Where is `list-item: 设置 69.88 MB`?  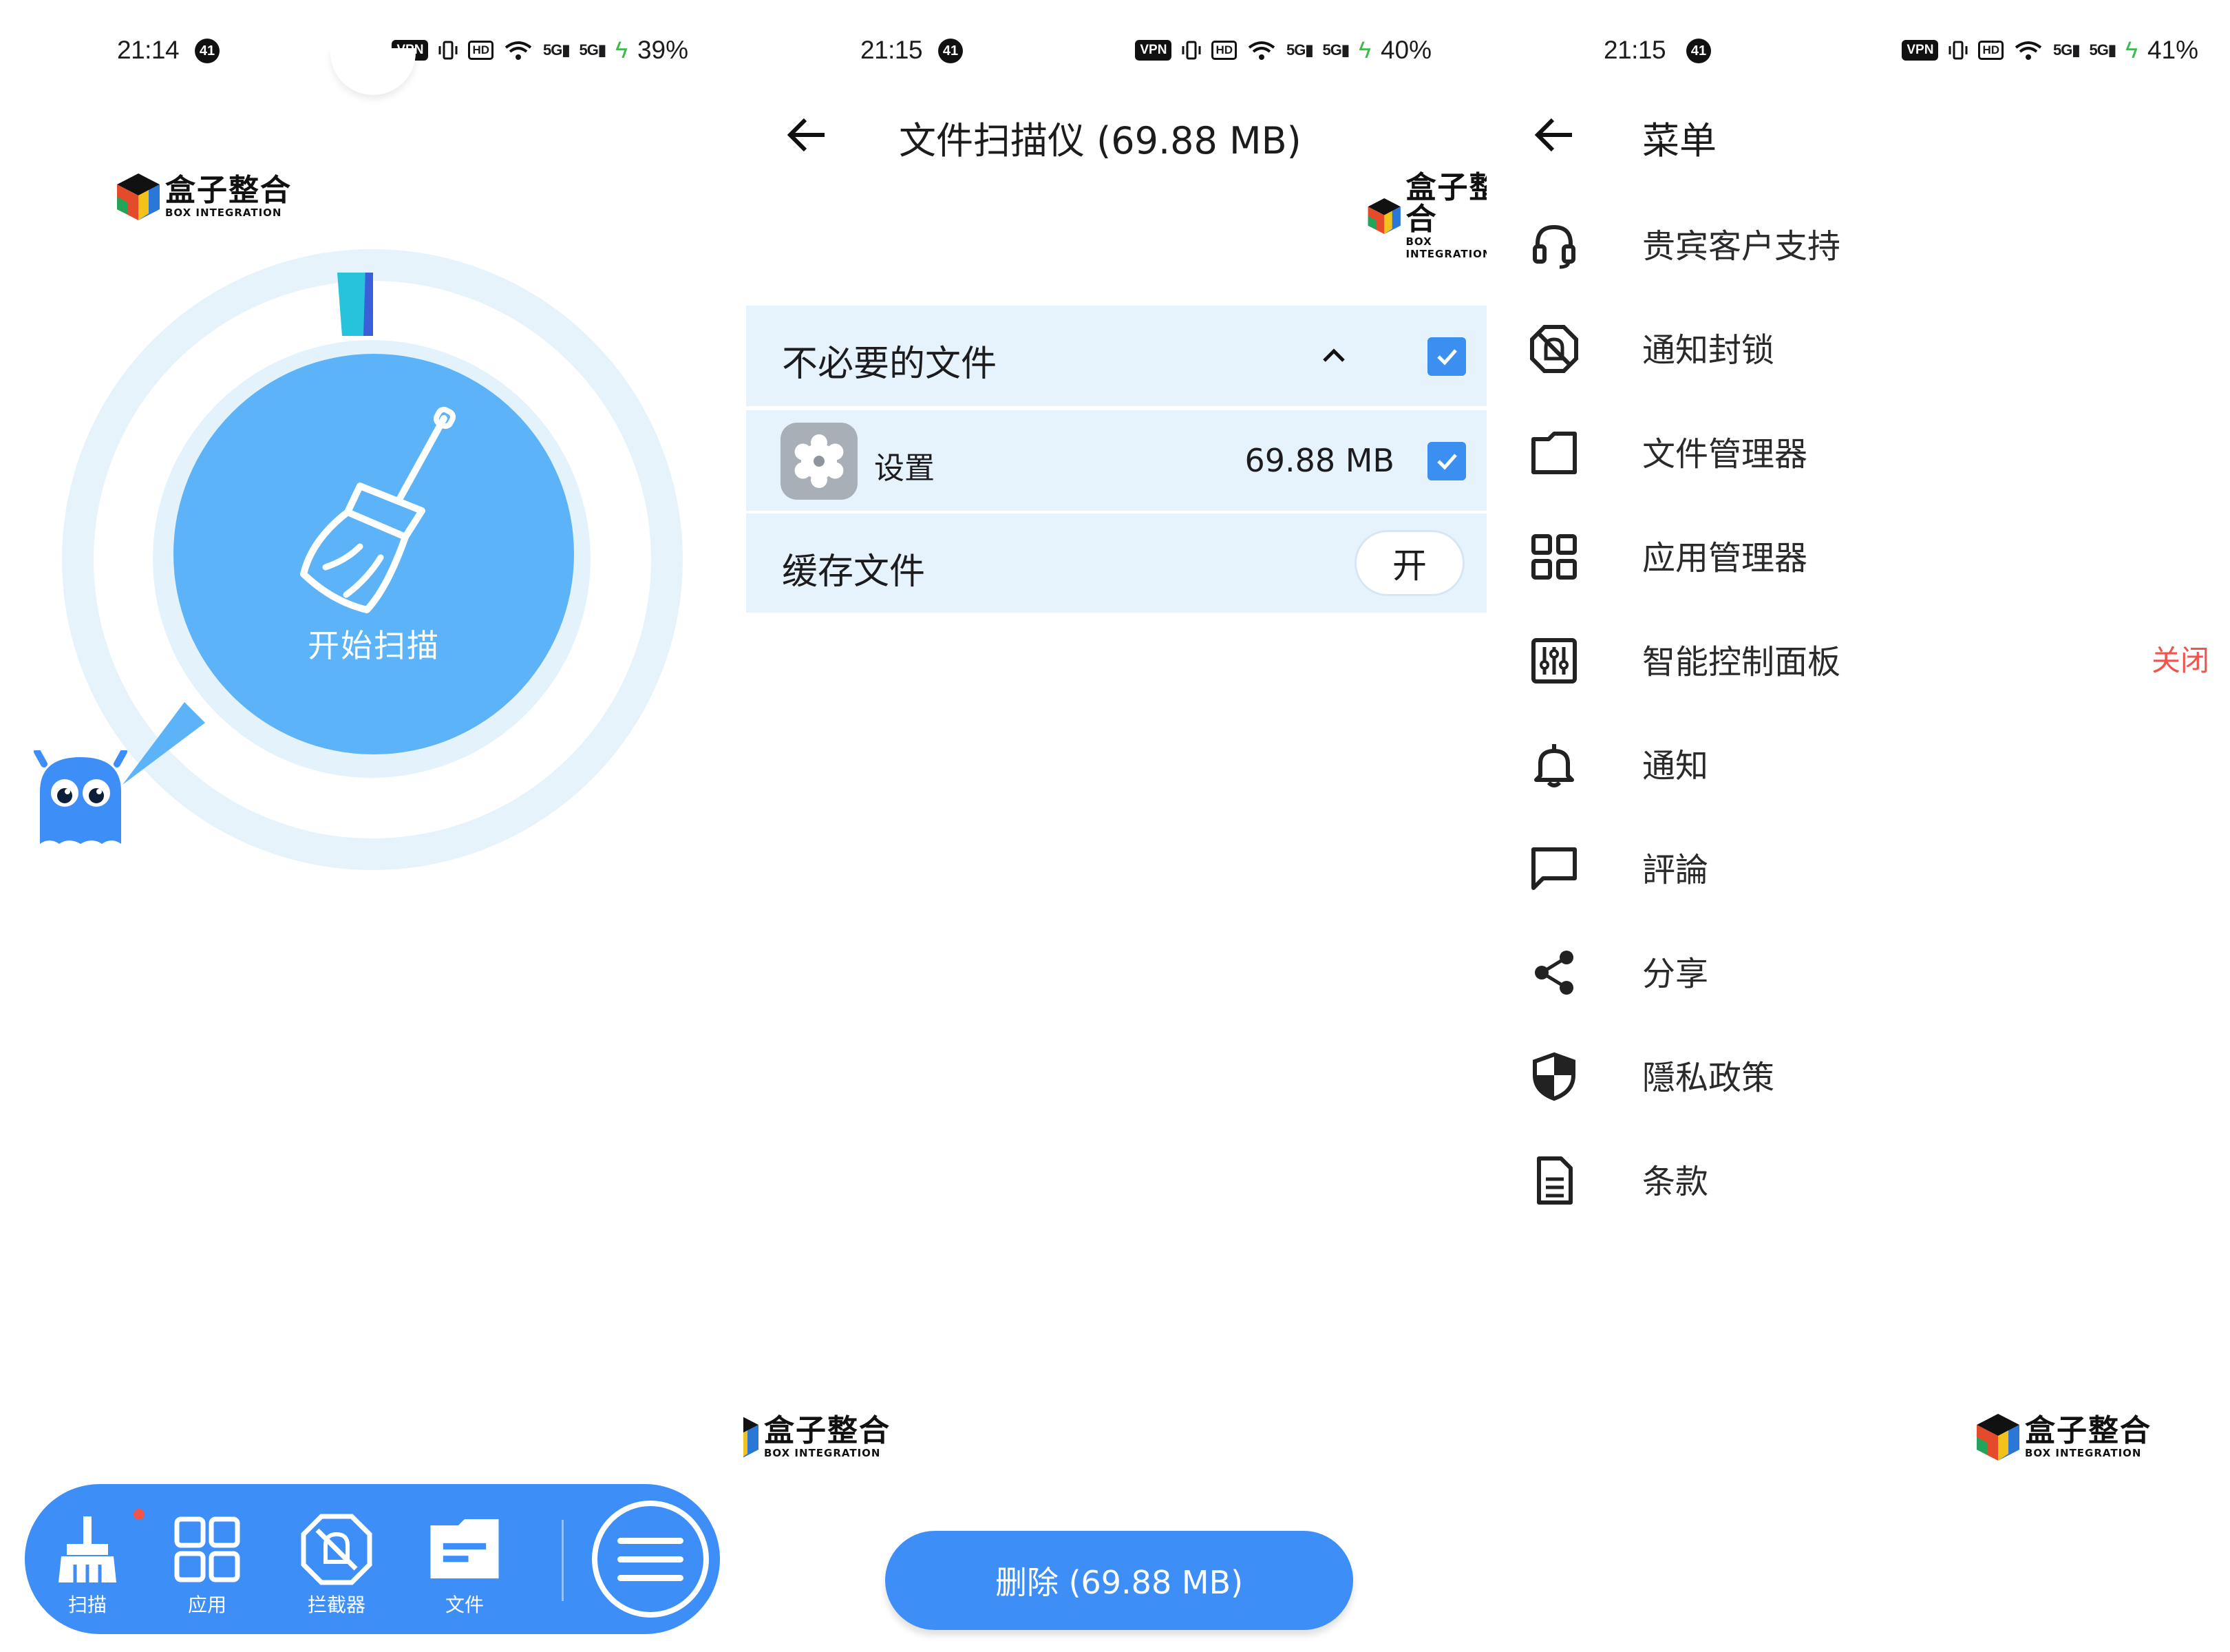 list-item: 设置 69.88 MB is located at coordinates (1116, 460).